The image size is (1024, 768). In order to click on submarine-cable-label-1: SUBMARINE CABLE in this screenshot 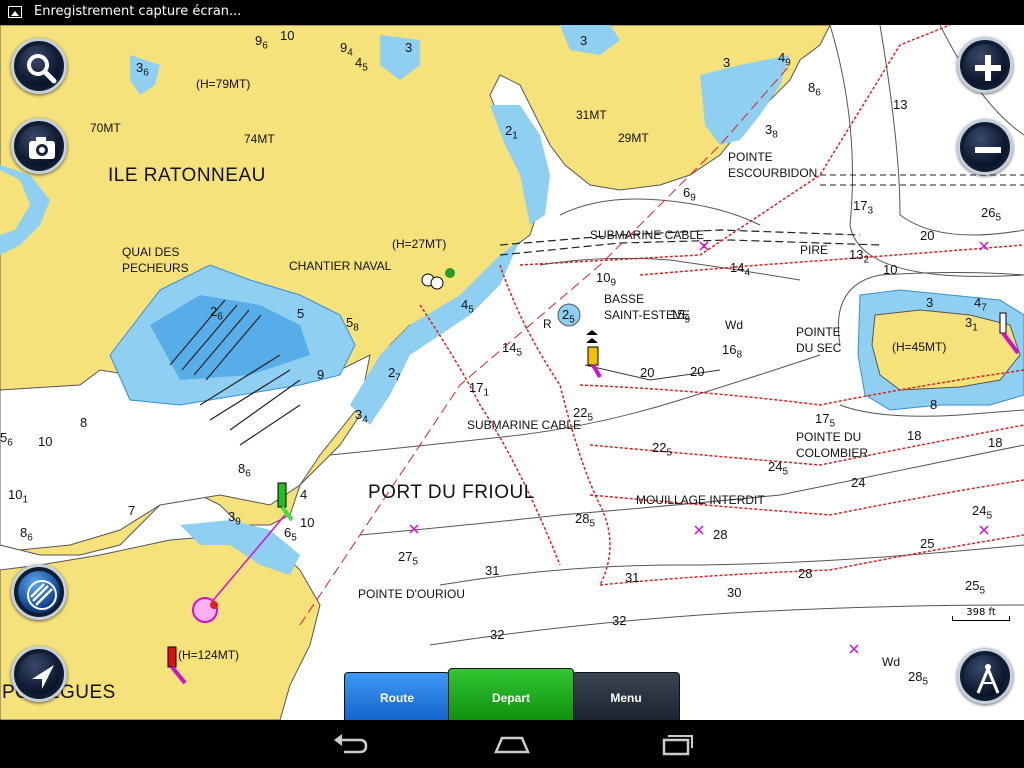, I will do `click(647, 235)`.